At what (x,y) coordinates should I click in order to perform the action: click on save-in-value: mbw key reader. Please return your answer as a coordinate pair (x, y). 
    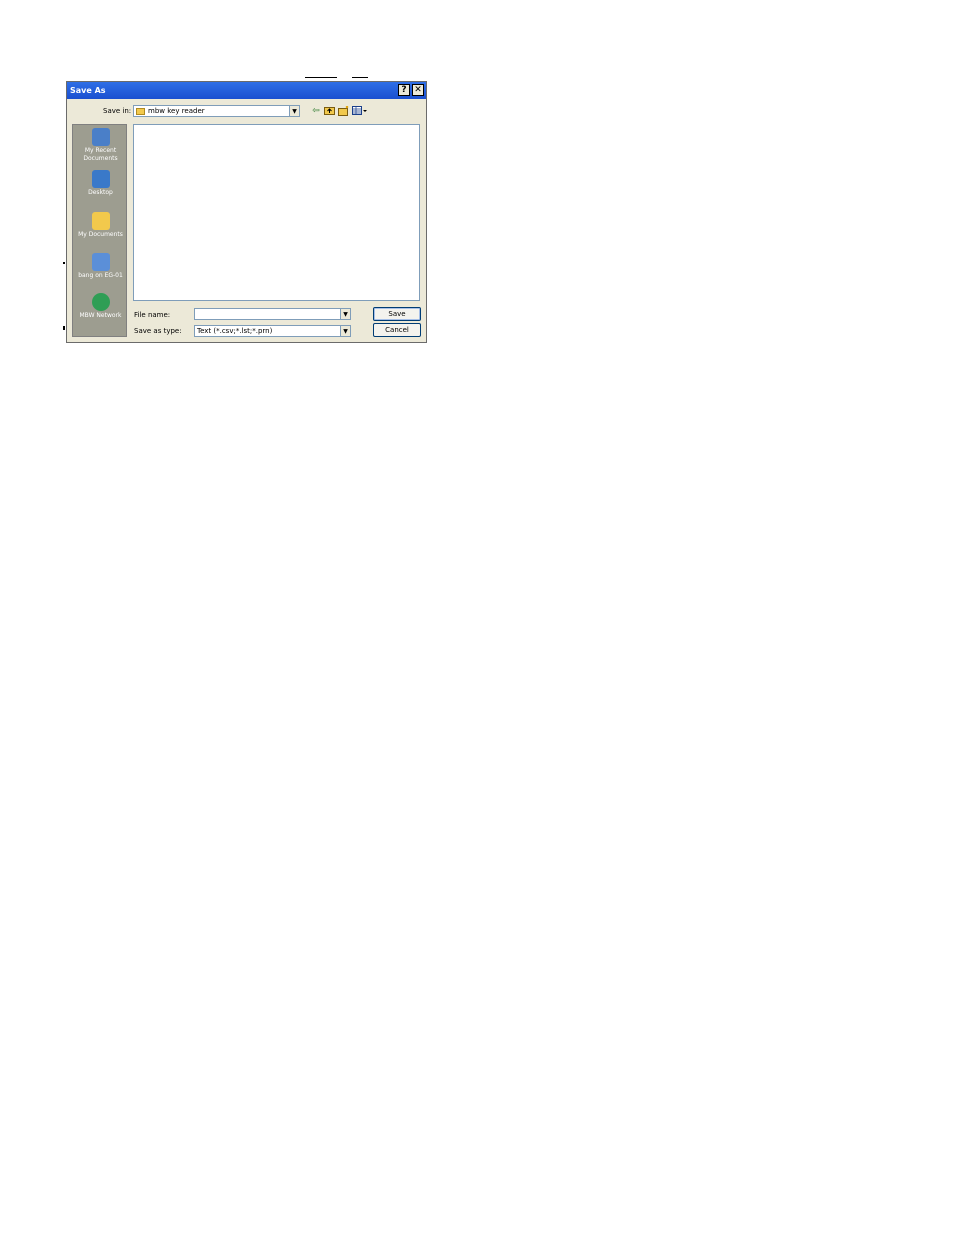
    Looking at the image, I should click on (176, 111).